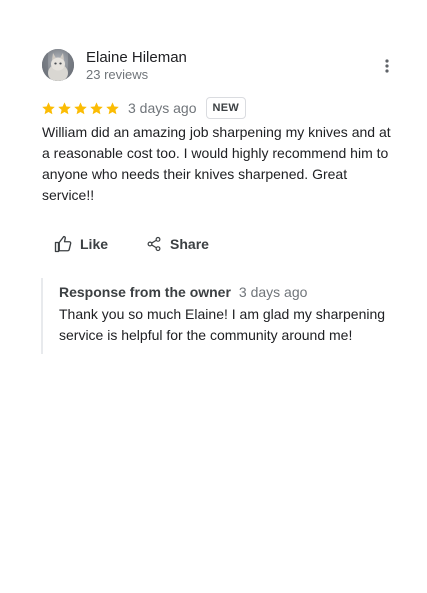 The height and width of the screenshot is (593, 427). I want to click on share-label: Share, so click(189, 244).